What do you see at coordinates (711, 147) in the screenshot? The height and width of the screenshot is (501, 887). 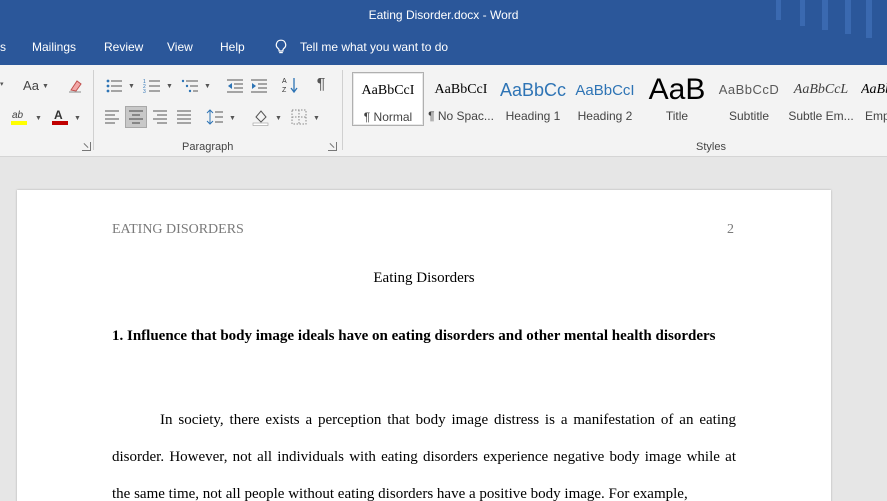 I see `styles-group-label: Styles` at bounding box center [711, 147].